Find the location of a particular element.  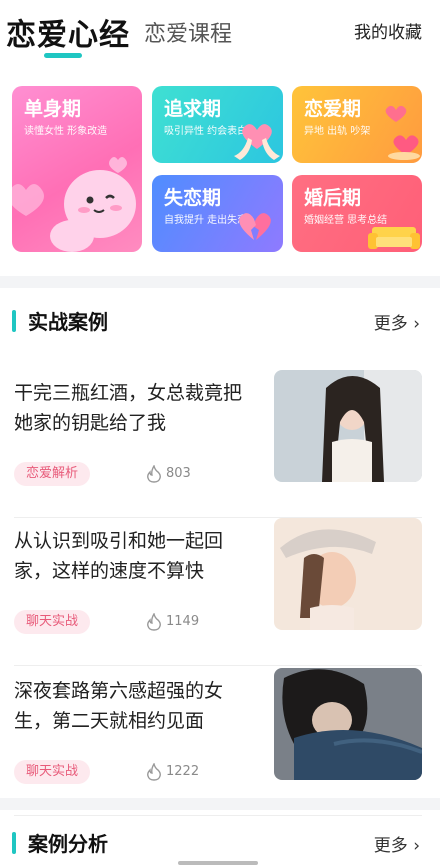

tab-love-courses: 恋爱课程 is located at coordinates (188, 32).